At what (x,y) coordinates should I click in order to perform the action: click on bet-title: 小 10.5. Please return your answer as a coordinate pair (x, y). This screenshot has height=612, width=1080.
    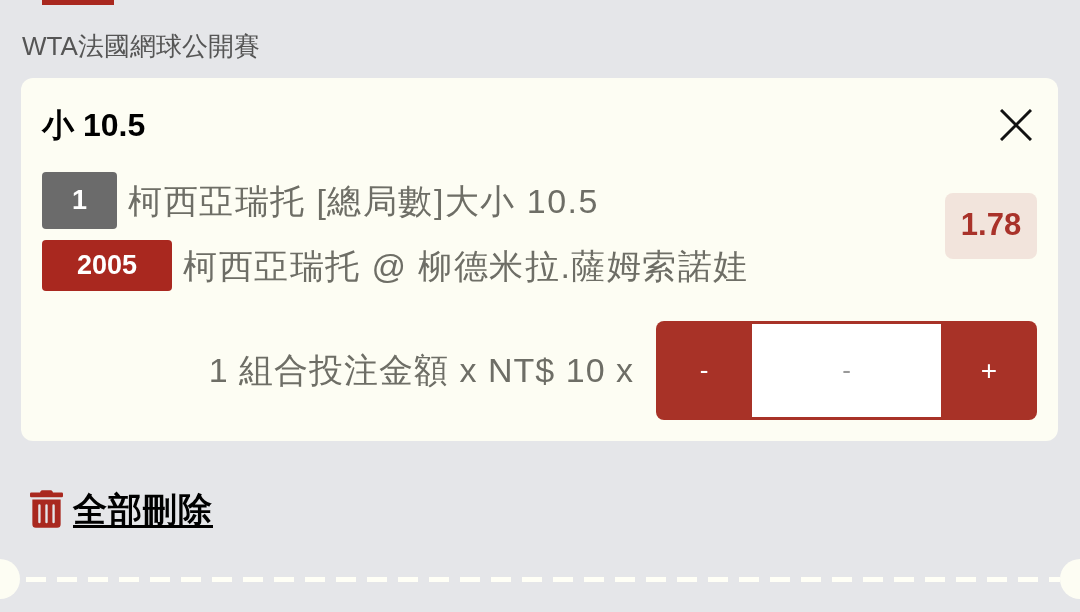
    Looking at the image, I should click on (94, 125).